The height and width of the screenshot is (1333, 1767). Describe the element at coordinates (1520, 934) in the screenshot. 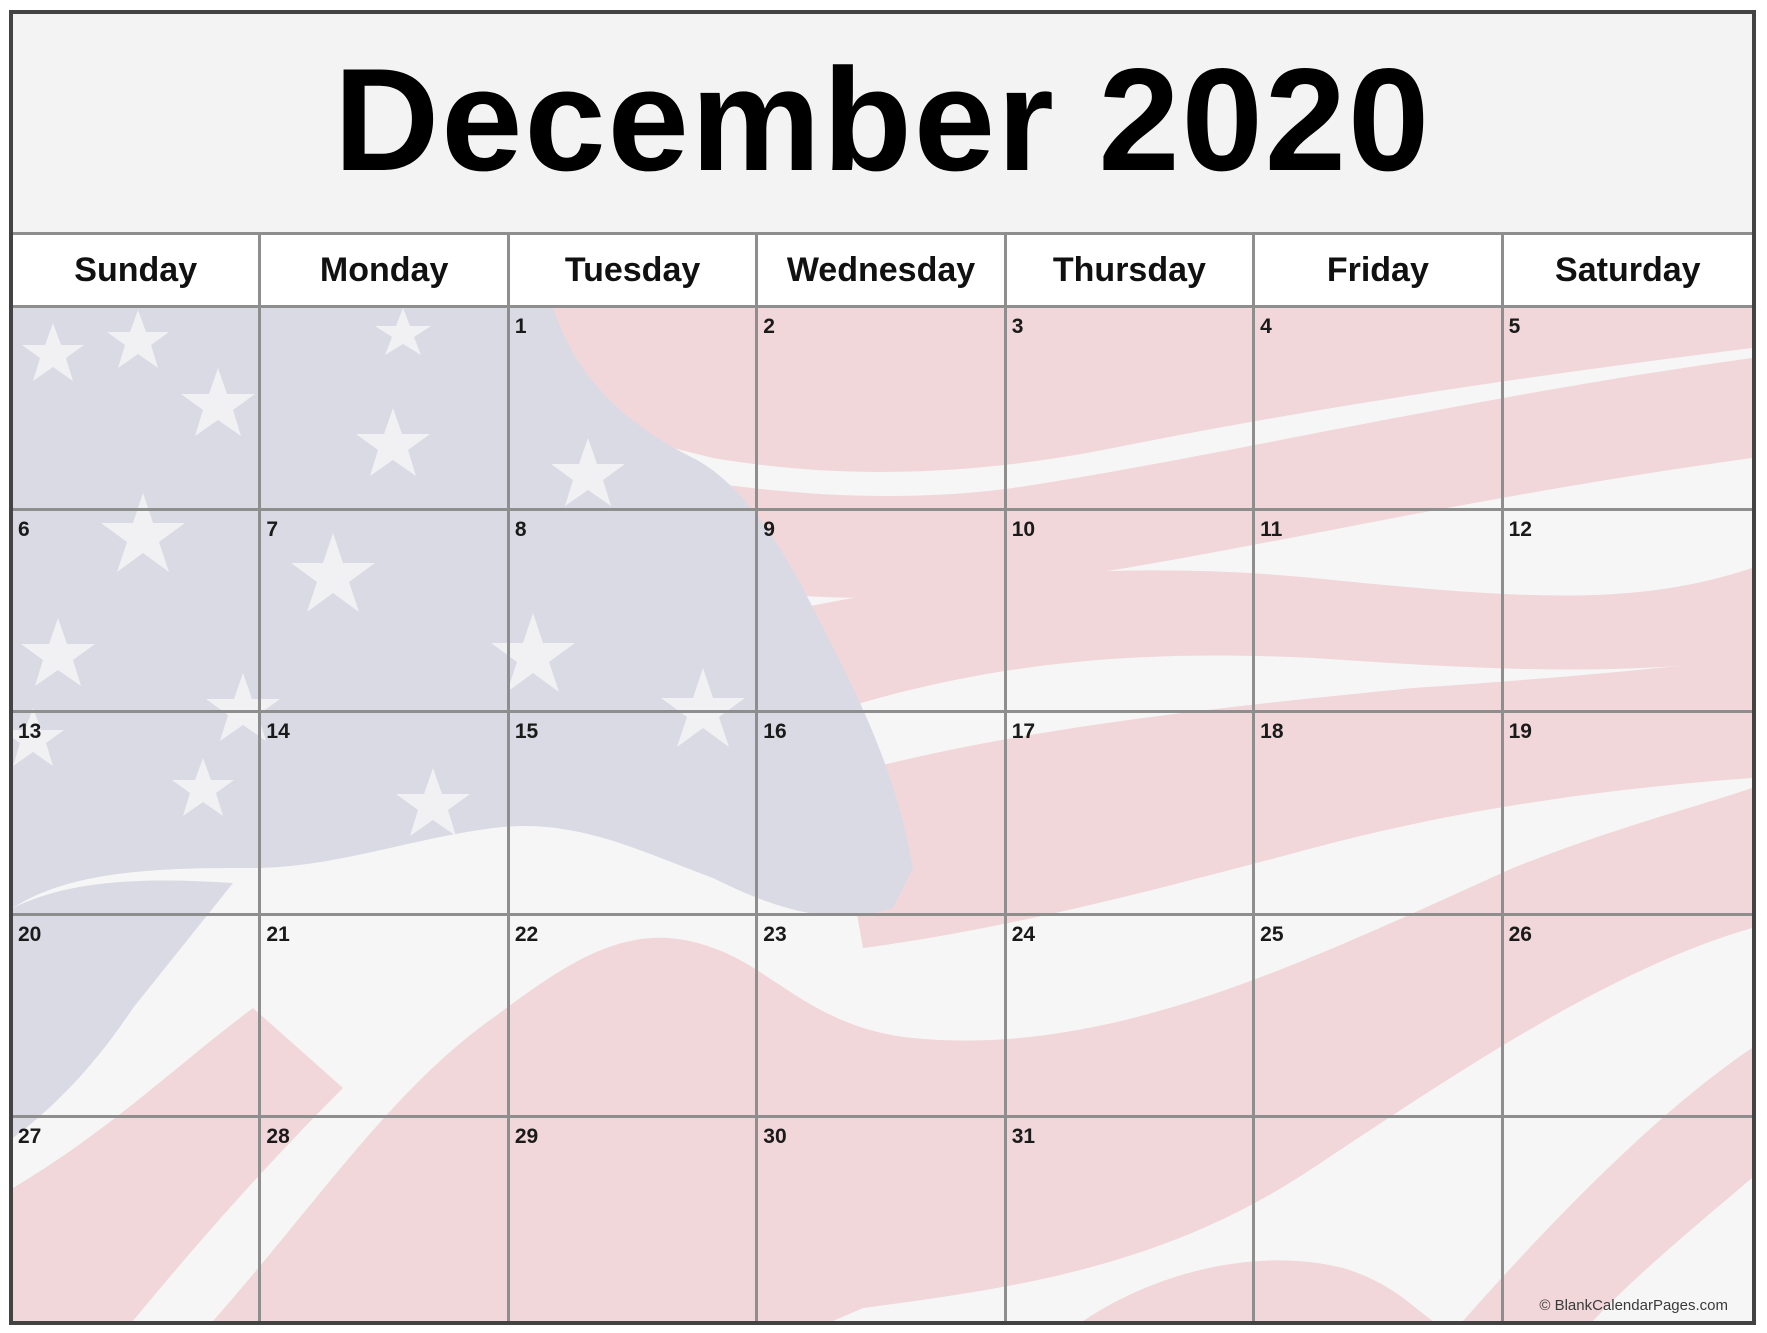

I see `day-number: 26` at that location.